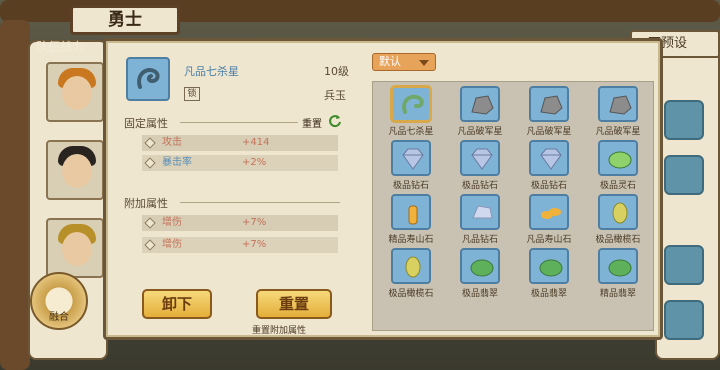 Image resolution: width=720 pixels, height=370 pixels. I want to click on attr-name: 暴击率, so click(177, 162).